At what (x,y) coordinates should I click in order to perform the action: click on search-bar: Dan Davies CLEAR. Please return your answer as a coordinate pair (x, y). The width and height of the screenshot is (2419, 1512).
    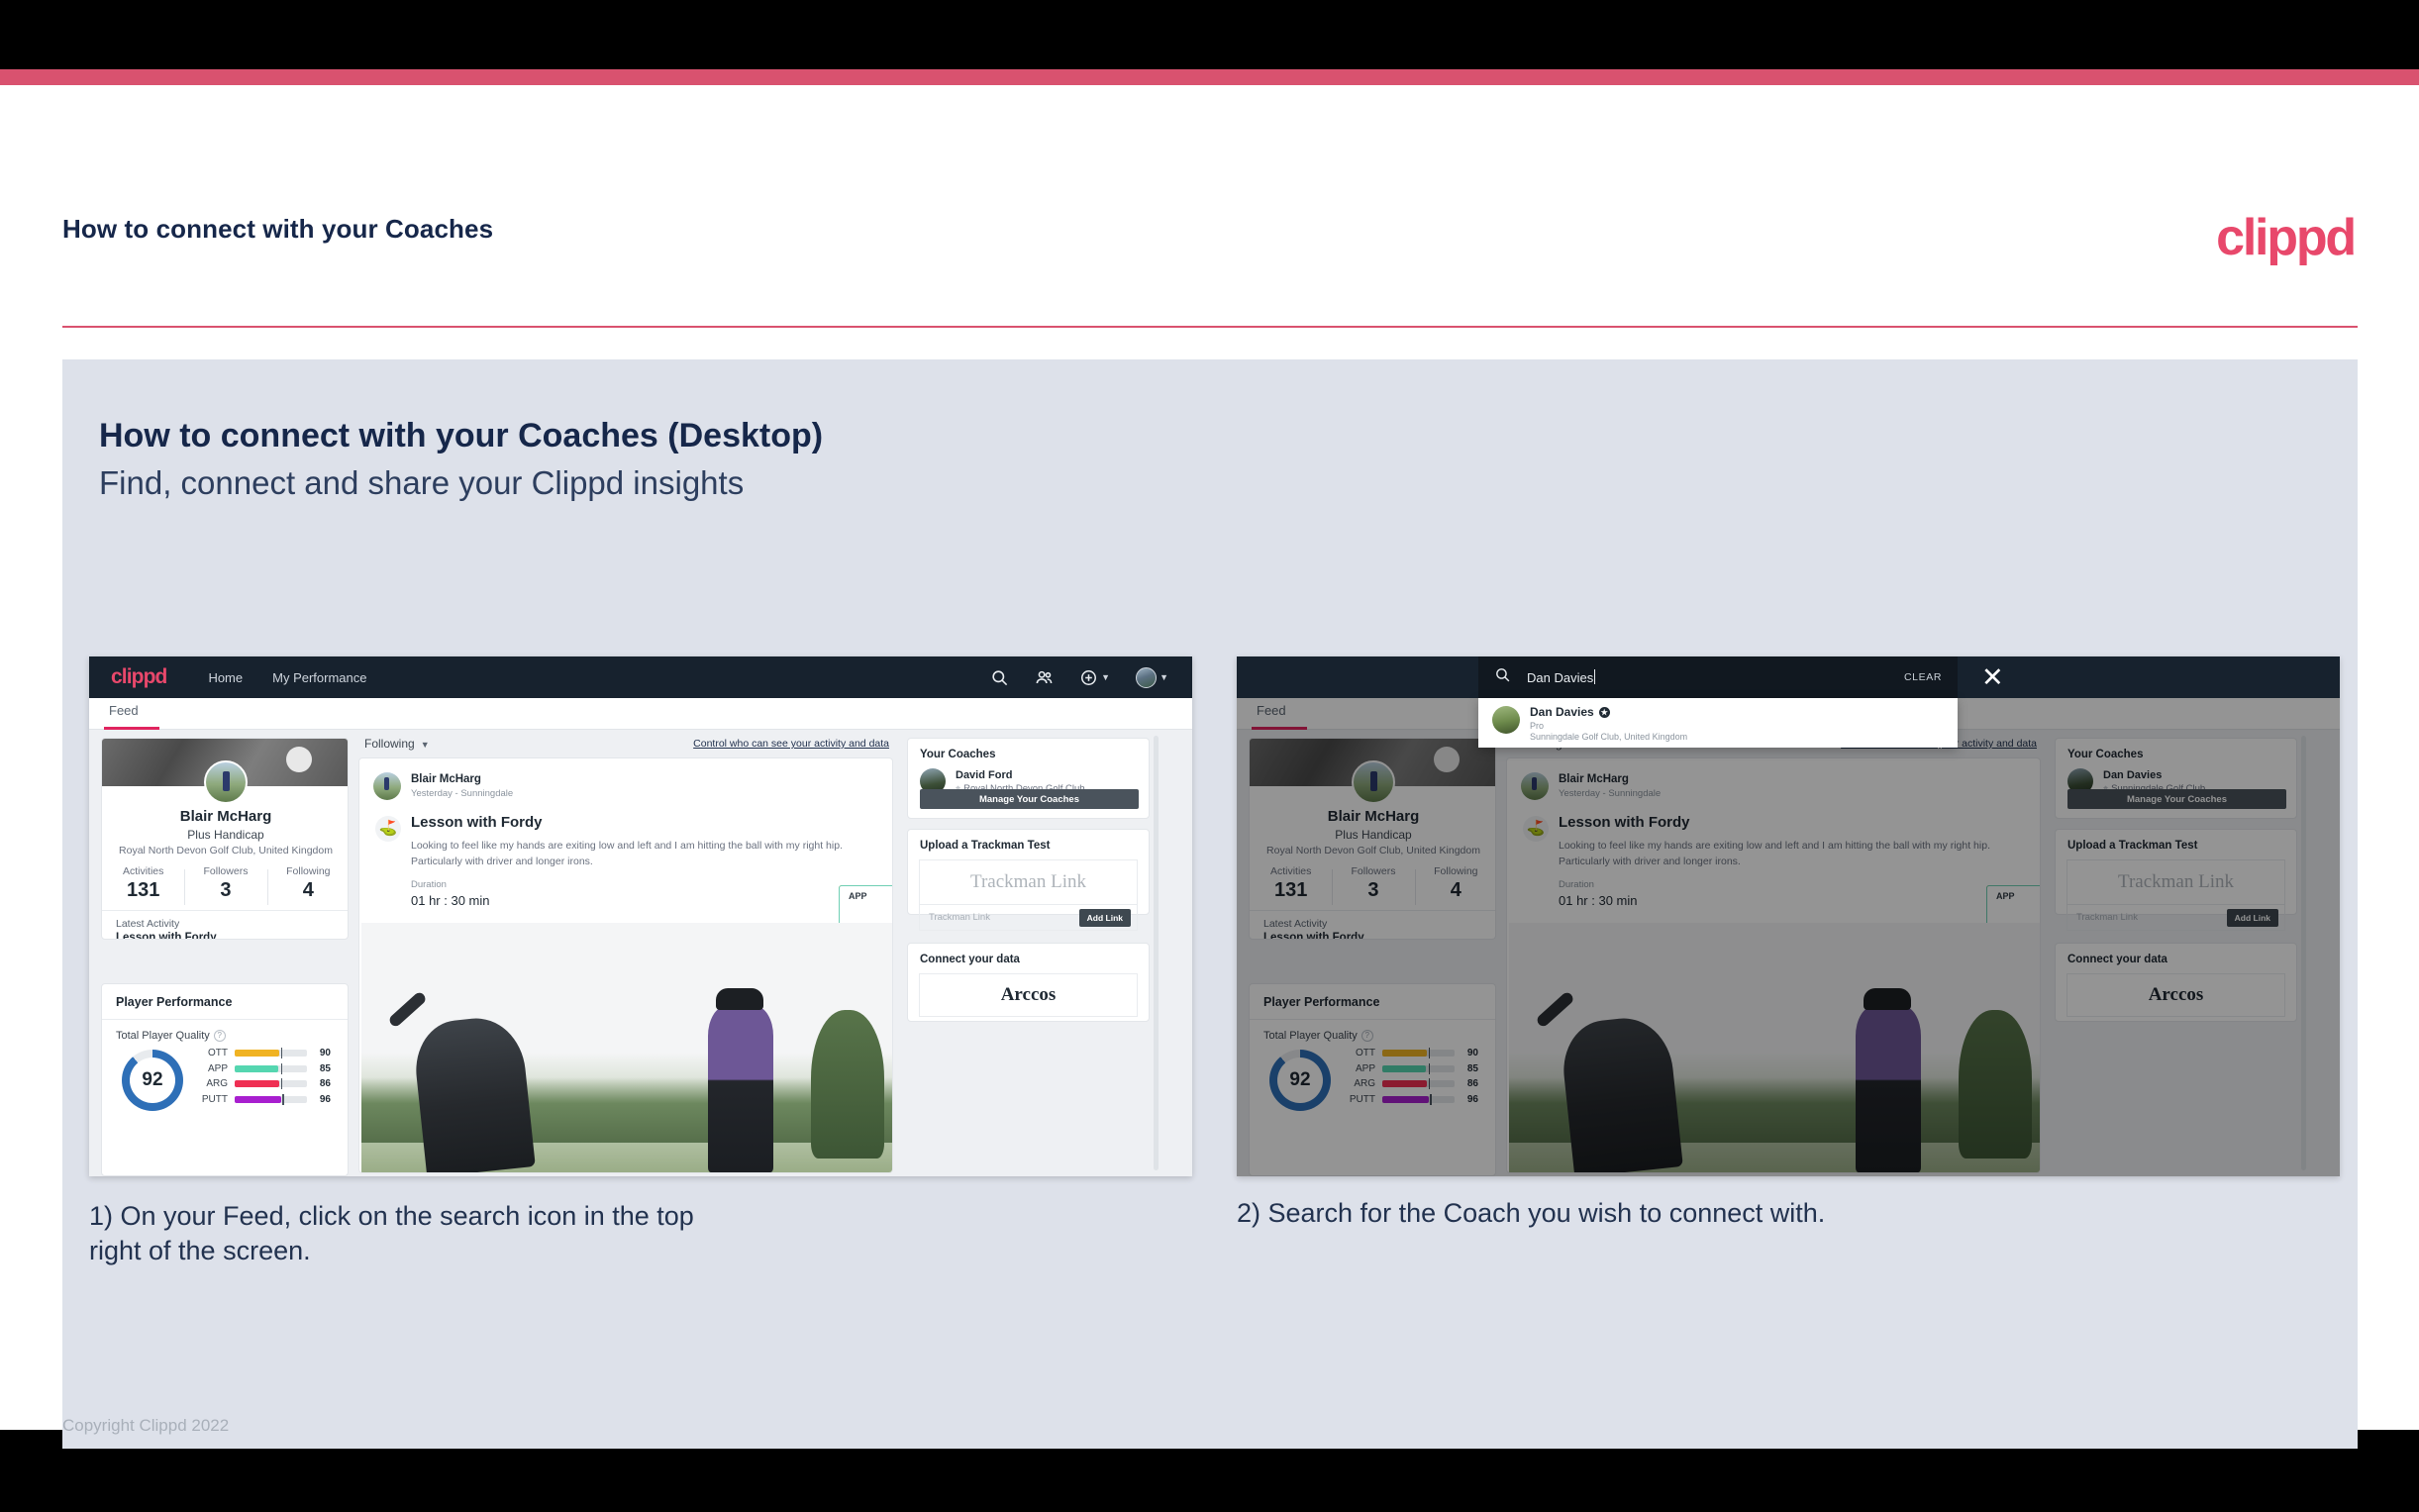
    Looking at the image, I should click on (1718, 677).